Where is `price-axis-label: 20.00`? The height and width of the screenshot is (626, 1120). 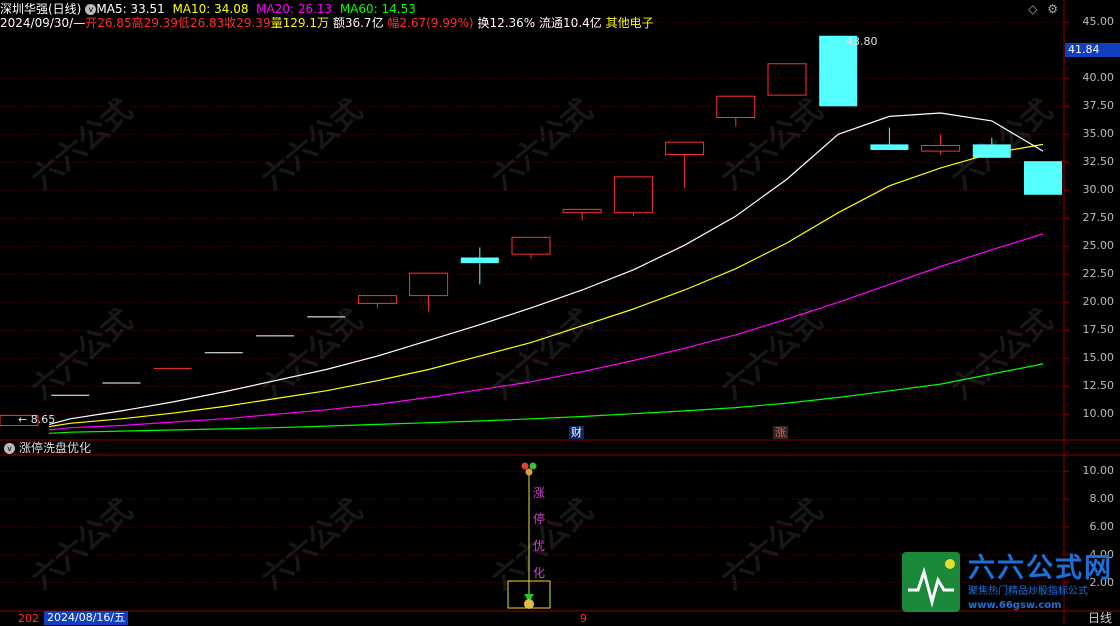 price-axis-label: 20.00 is located at coordinates (1098, 302).